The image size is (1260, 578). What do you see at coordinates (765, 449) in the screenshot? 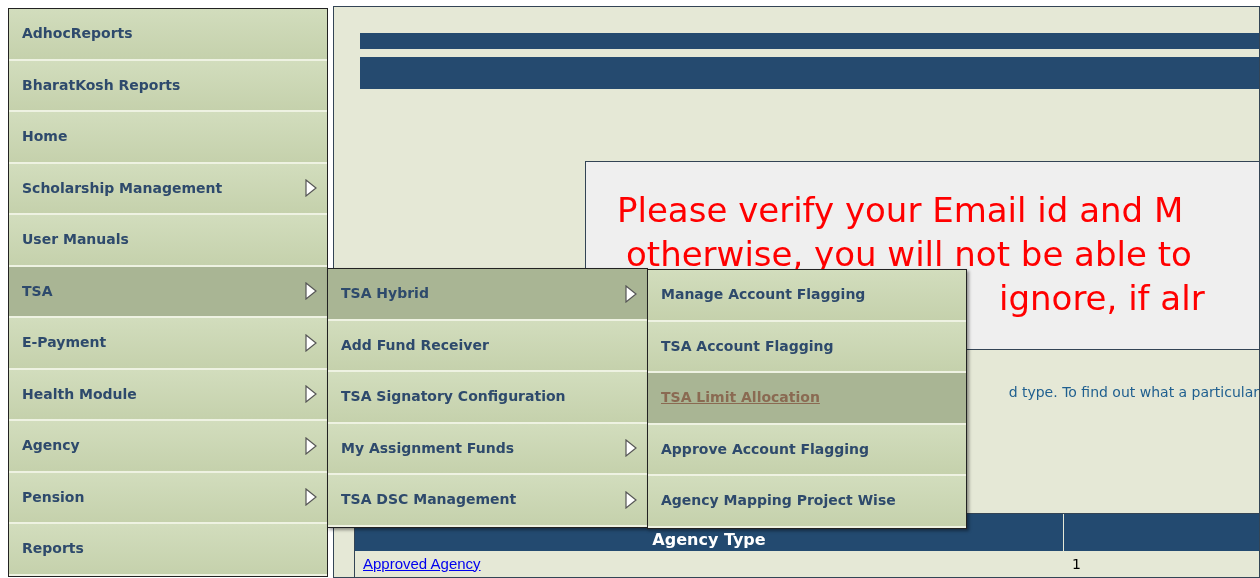
I see `menu-label: Approve Account Flagging` at bounding box center [765, 449].